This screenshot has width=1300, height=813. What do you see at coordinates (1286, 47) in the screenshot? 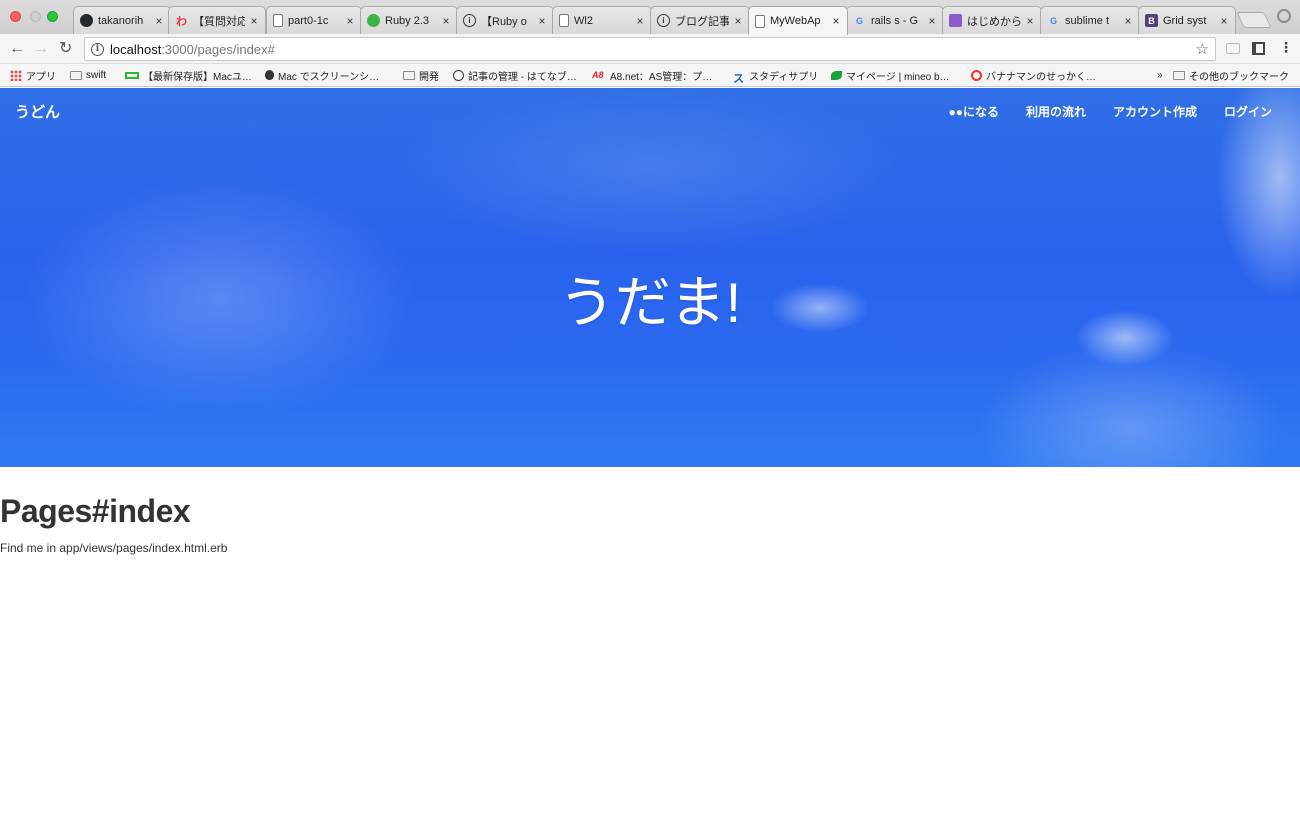
I see `menu-kebab-icon: ⋮` at bounding box center [1286, 47].